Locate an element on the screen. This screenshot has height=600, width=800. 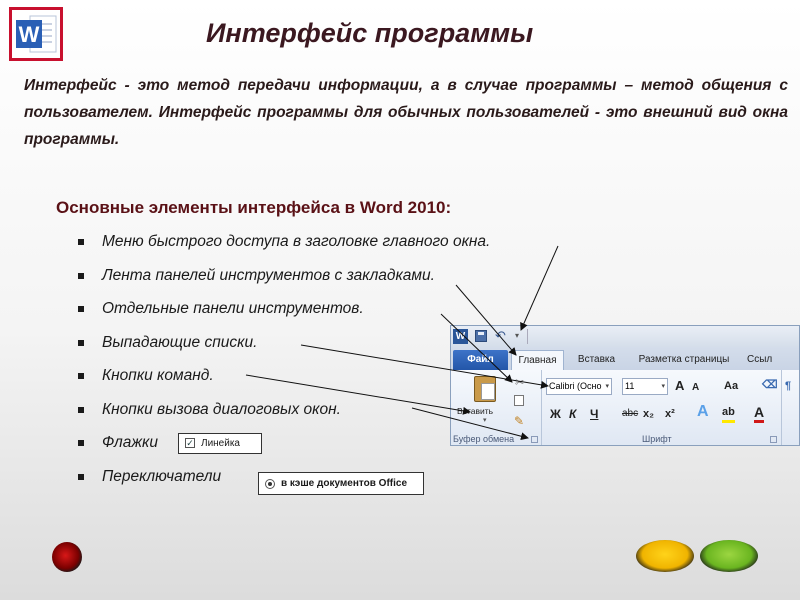
font-name-value: Calibri (Осно is located at coordinates (575, 386).